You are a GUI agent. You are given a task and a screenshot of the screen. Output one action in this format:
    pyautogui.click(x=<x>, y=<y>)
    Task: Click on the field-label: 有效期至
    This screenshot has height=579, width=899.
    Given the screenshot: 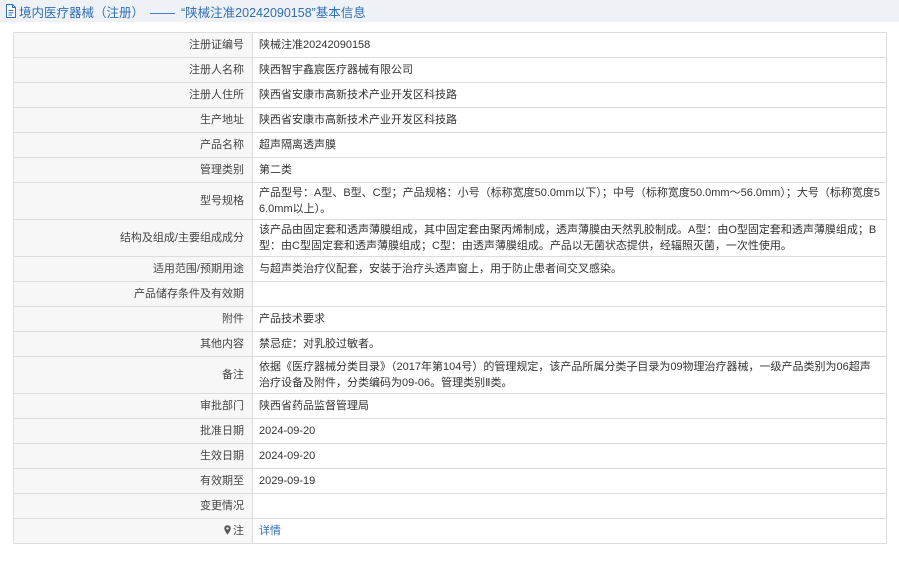 What is the action you would take?
    pyautogui.click(x=133, y=481)
    